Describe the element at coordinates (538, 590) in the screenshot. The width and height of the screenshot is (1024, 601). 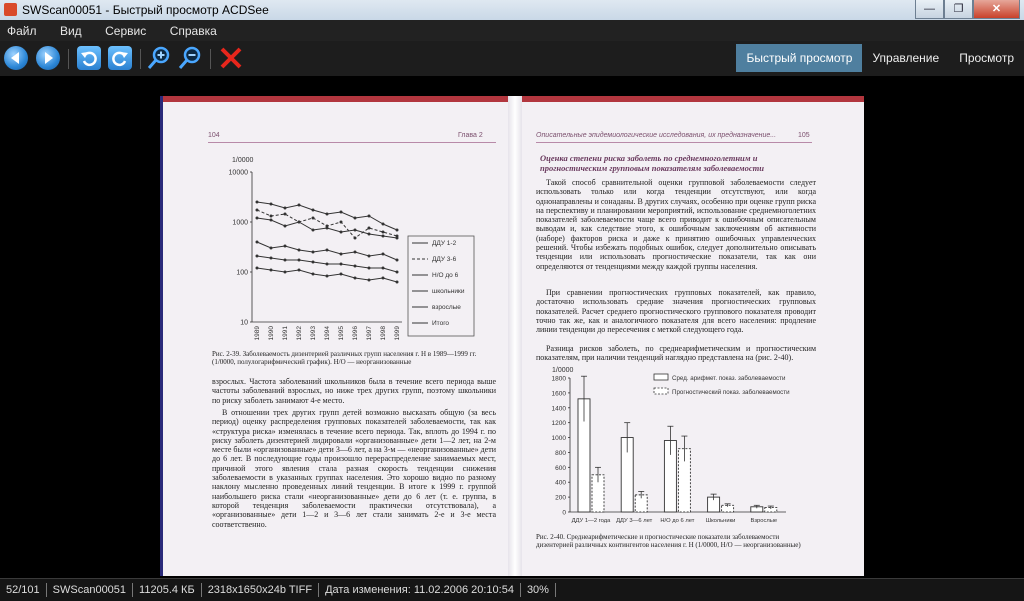
I see `status-zoom: 30%` at that location.